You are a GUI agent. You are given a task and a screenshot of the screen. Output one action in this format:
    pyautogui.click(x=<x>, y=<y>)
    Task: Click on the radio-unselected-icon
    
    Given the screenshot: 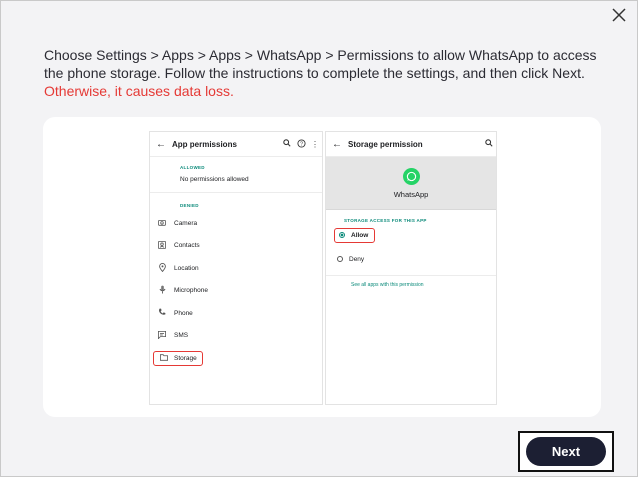 What is the action you would take?
    pyautogui.click(x=340, y=259)
    